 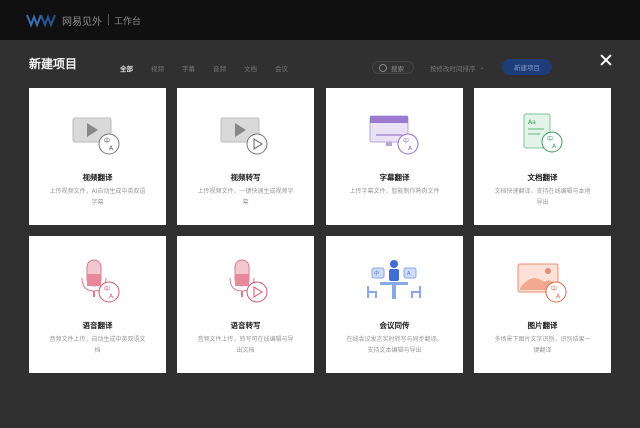 I want to click on category-tabs: 全部 视频 字幕 音频 文档 会议, so click(x=213, y=68).